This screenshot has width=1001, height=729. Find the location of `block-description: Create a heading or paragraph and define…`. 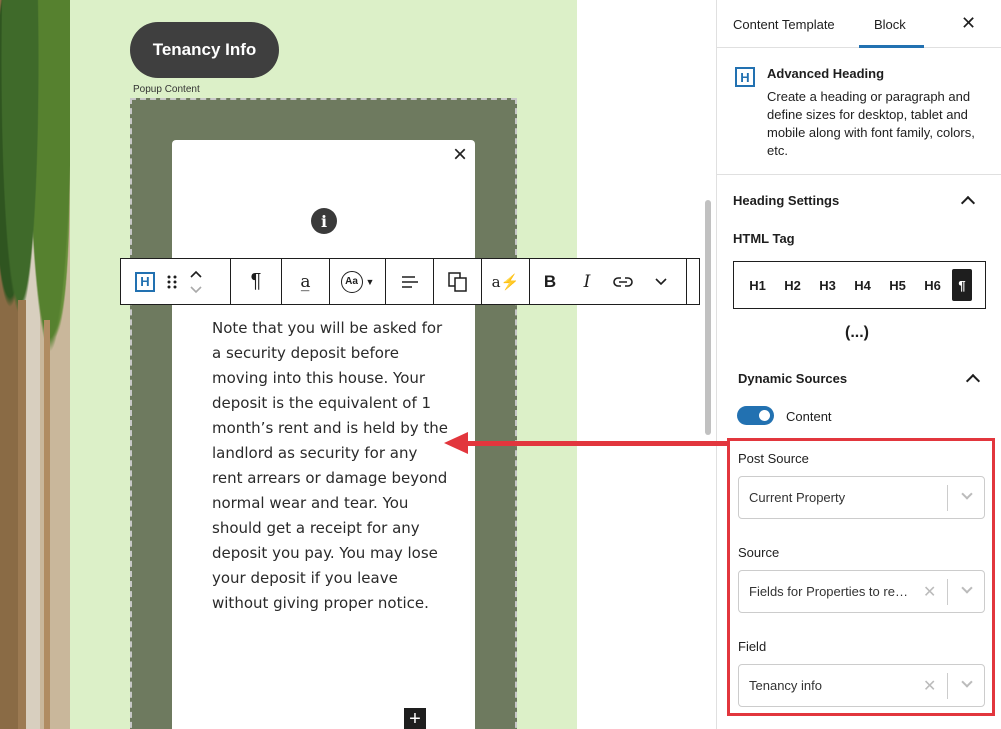

block-description: Create a heading or paragraph and define… is located at coordinates (871, 123).